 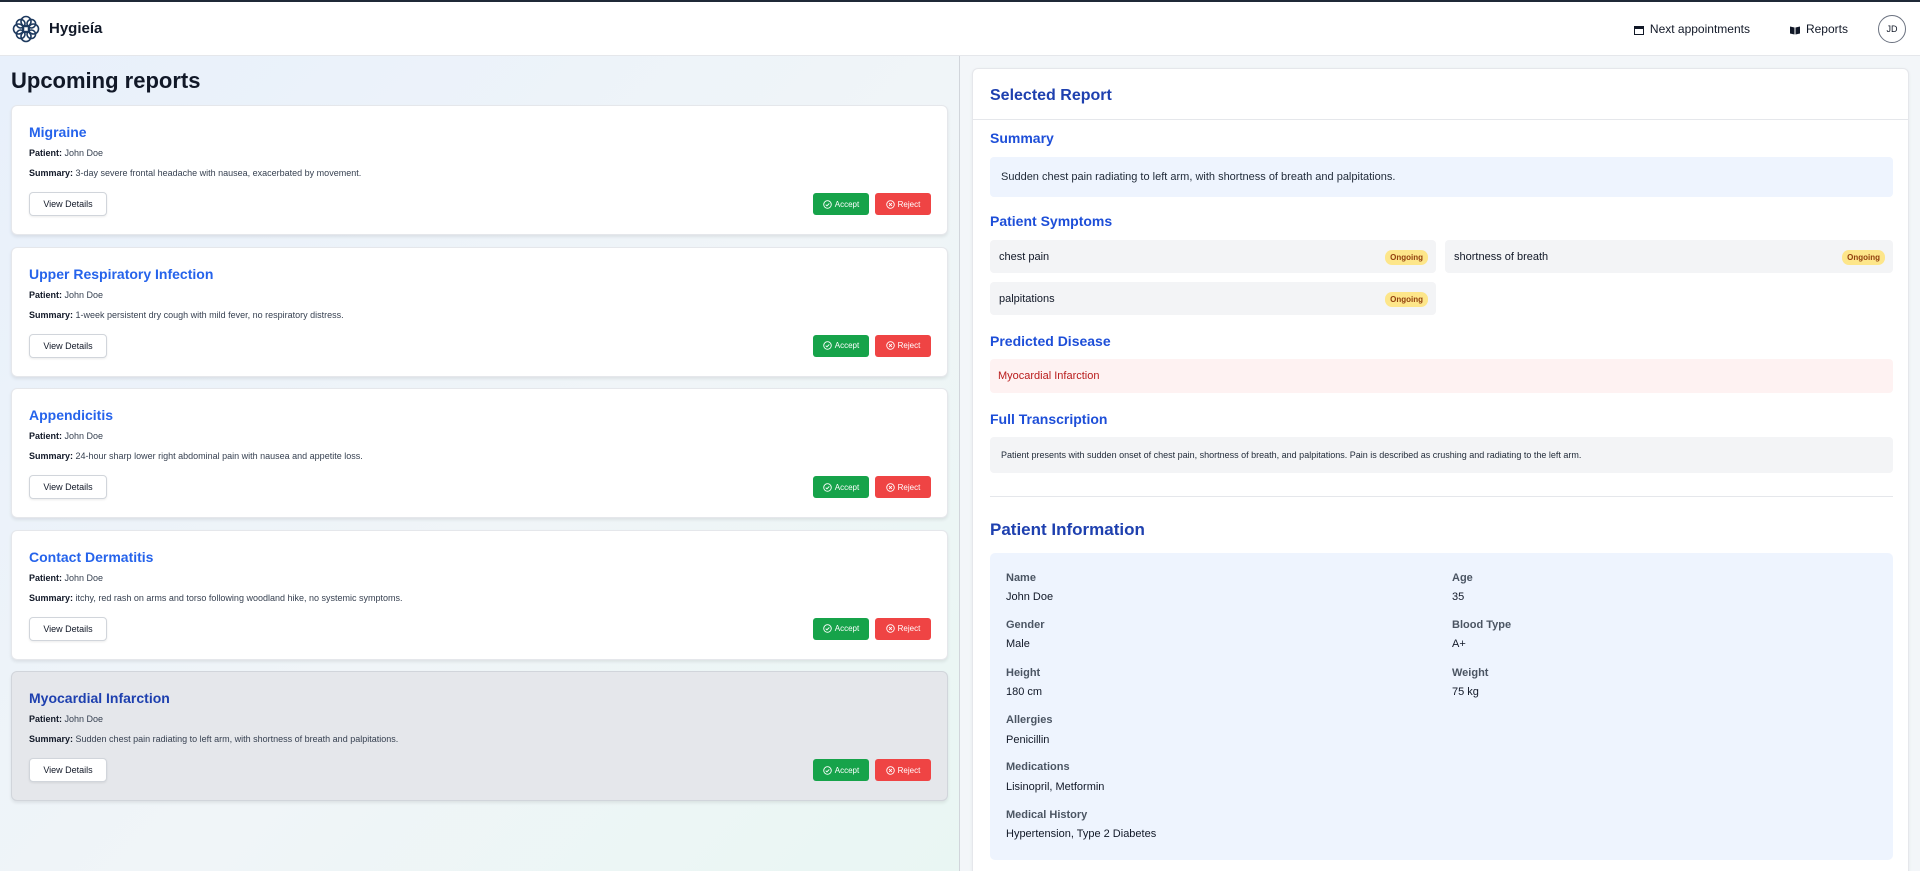 I want to click on next-appointments-link: Next appointments, so click(x=1691, y=29).